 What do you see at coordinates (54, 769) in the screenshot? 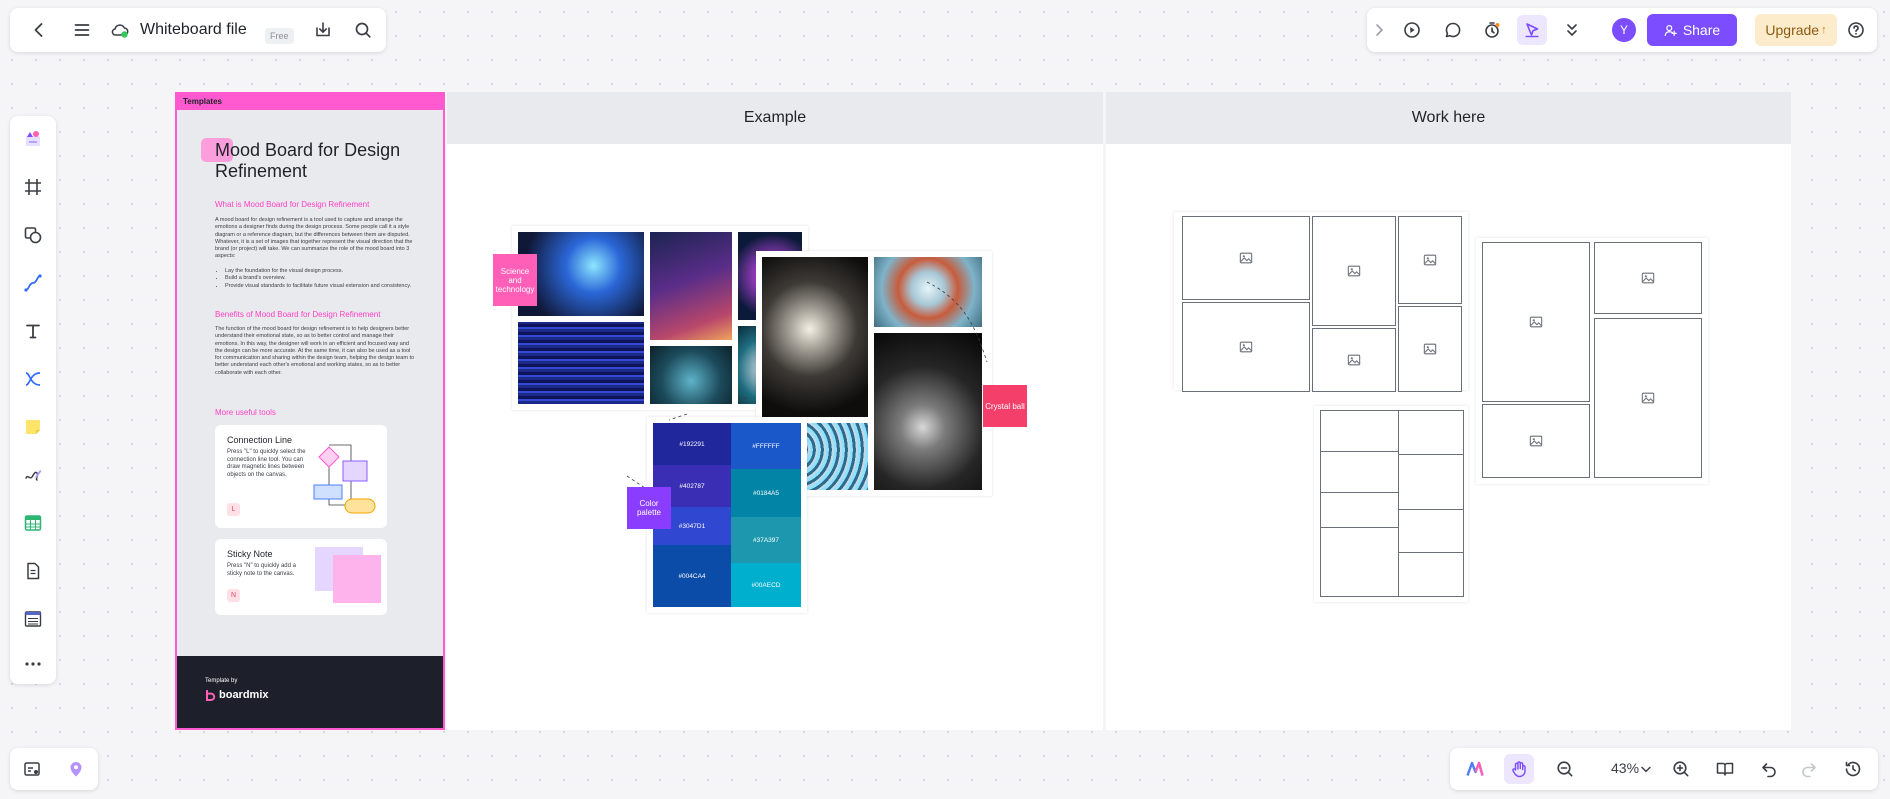
I see `bottom-left-toolbar` at bounding box center [54, 769].